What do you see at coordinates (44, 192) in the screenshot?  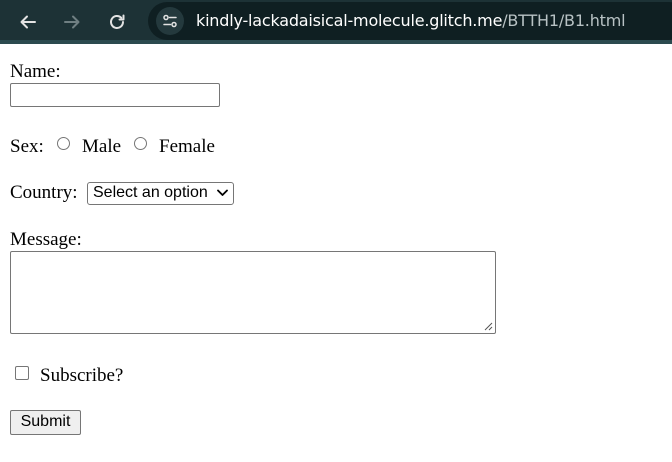 I see `country-label: Country:` at bounding box center [44, 192].